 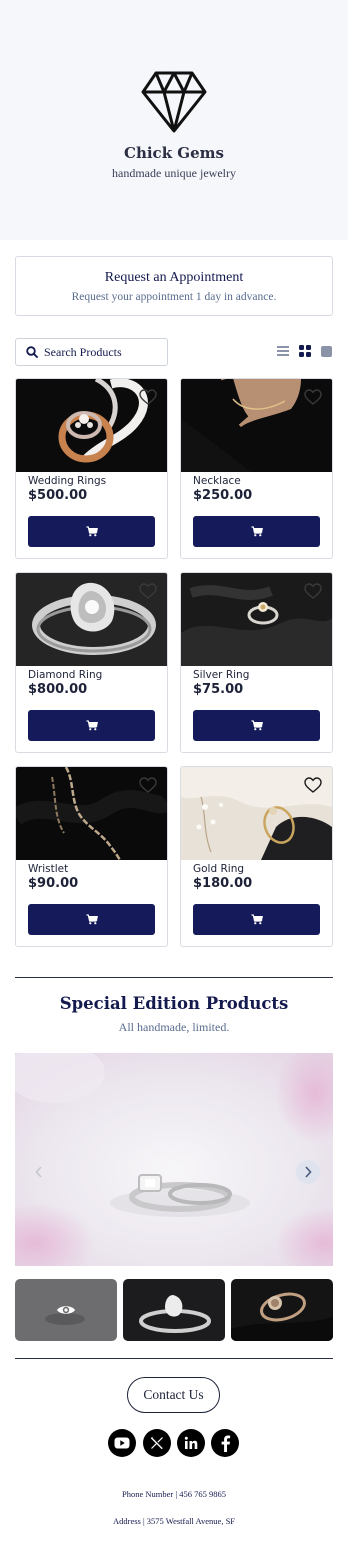 I want to click on product-card: Silver Ring $75.00, so click(x=256, y=662).